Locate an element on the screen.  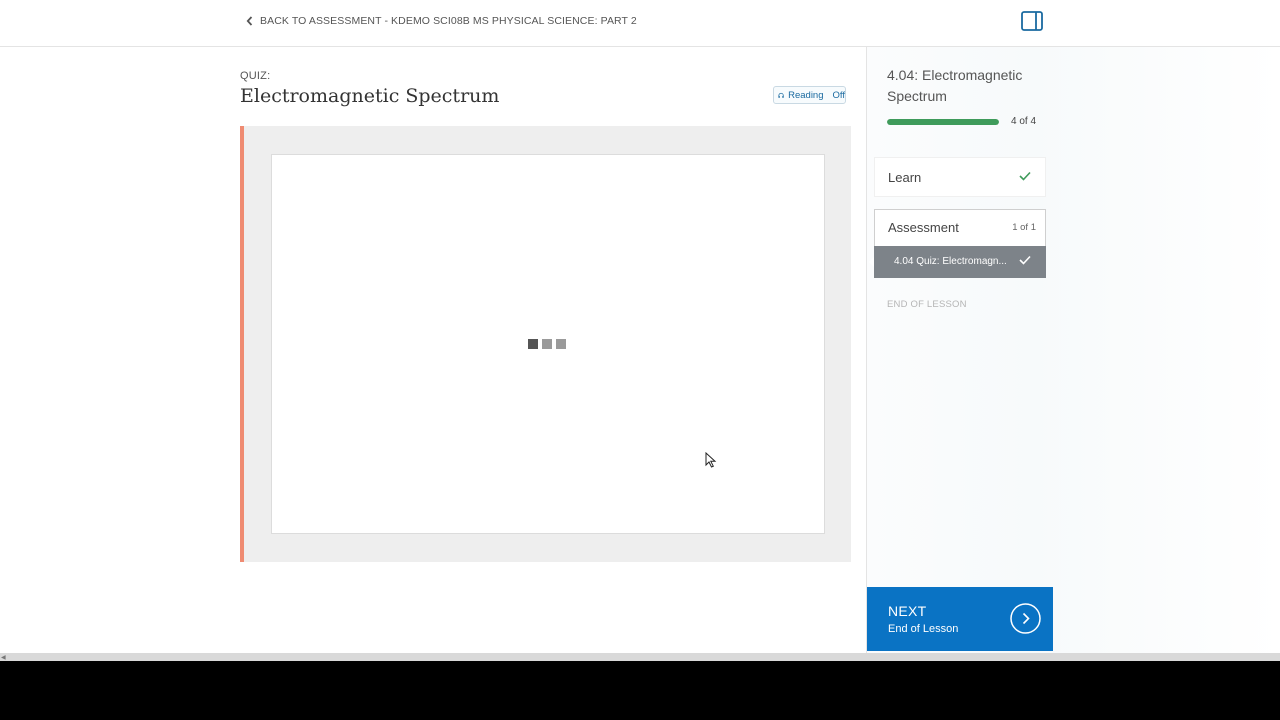
reading-toggle: Reading Off is located at coordinates (809, 95).